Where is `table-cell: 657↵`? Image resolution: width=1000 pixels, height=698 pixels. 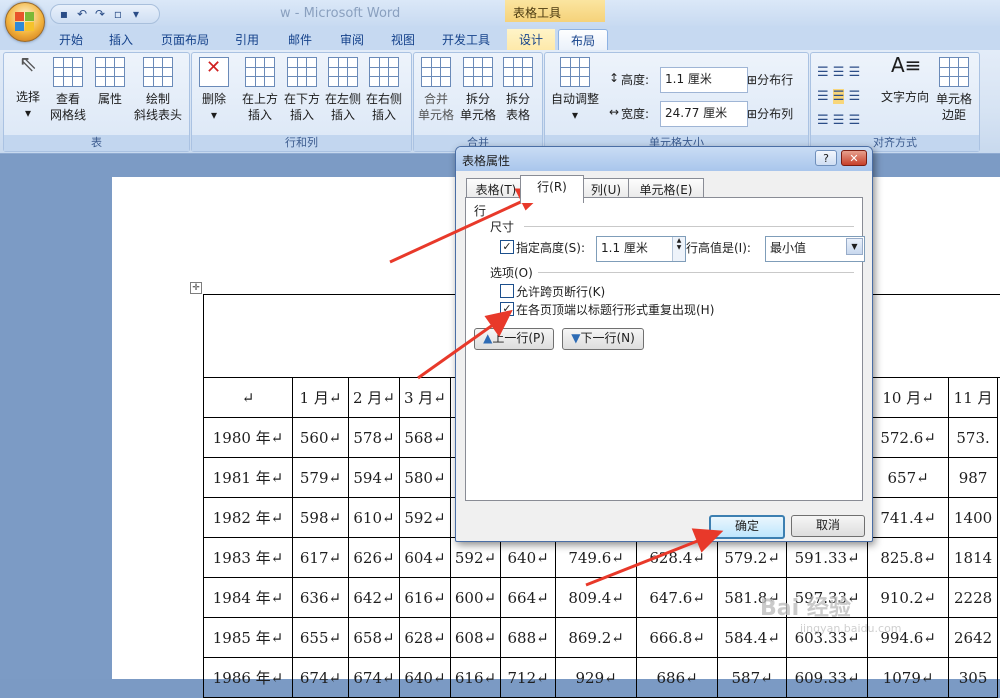 table-cell: 657↵ is located at coordinates (908, 477).